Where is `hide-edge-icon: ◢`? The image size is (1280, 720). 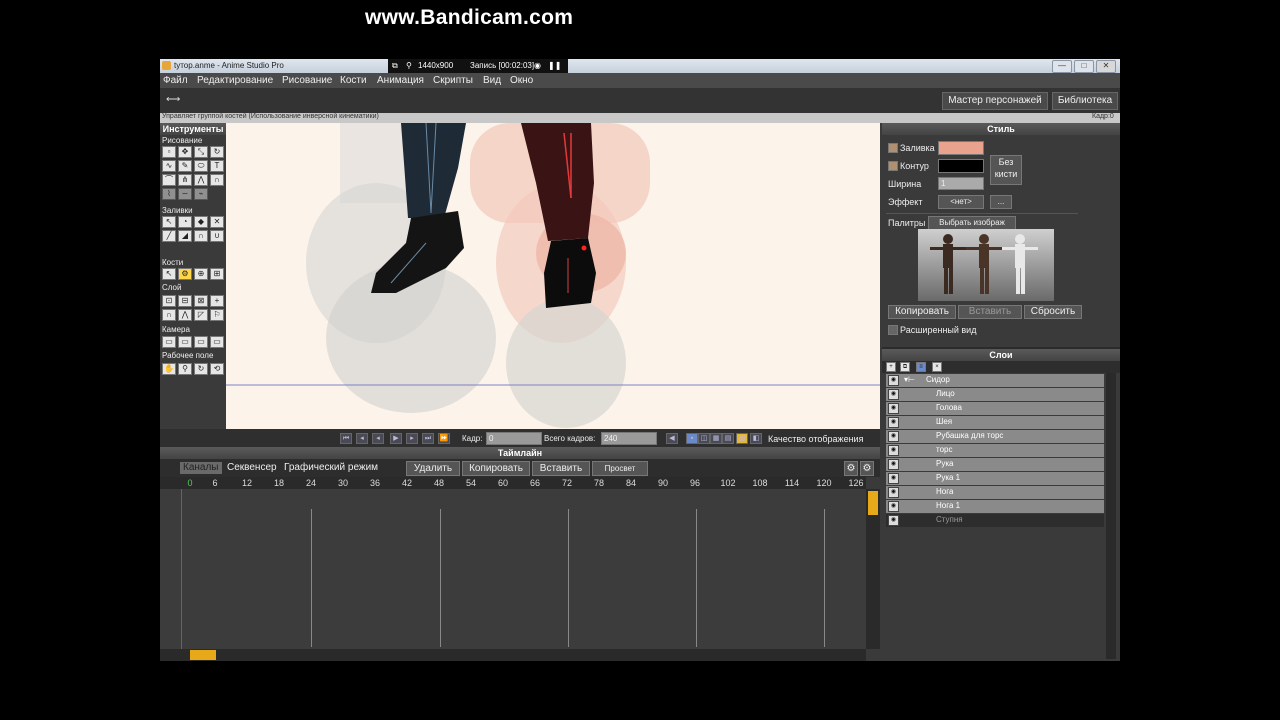 hide-edge-icon: ◢ is located at coordinates (185, 236).